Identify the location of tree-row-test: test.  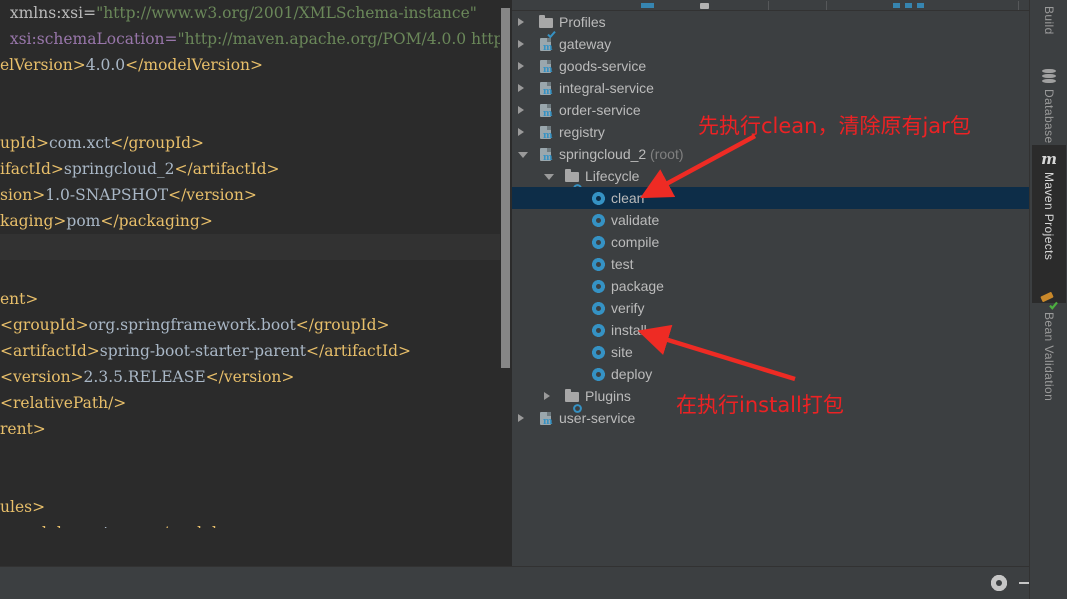
(770, 264).